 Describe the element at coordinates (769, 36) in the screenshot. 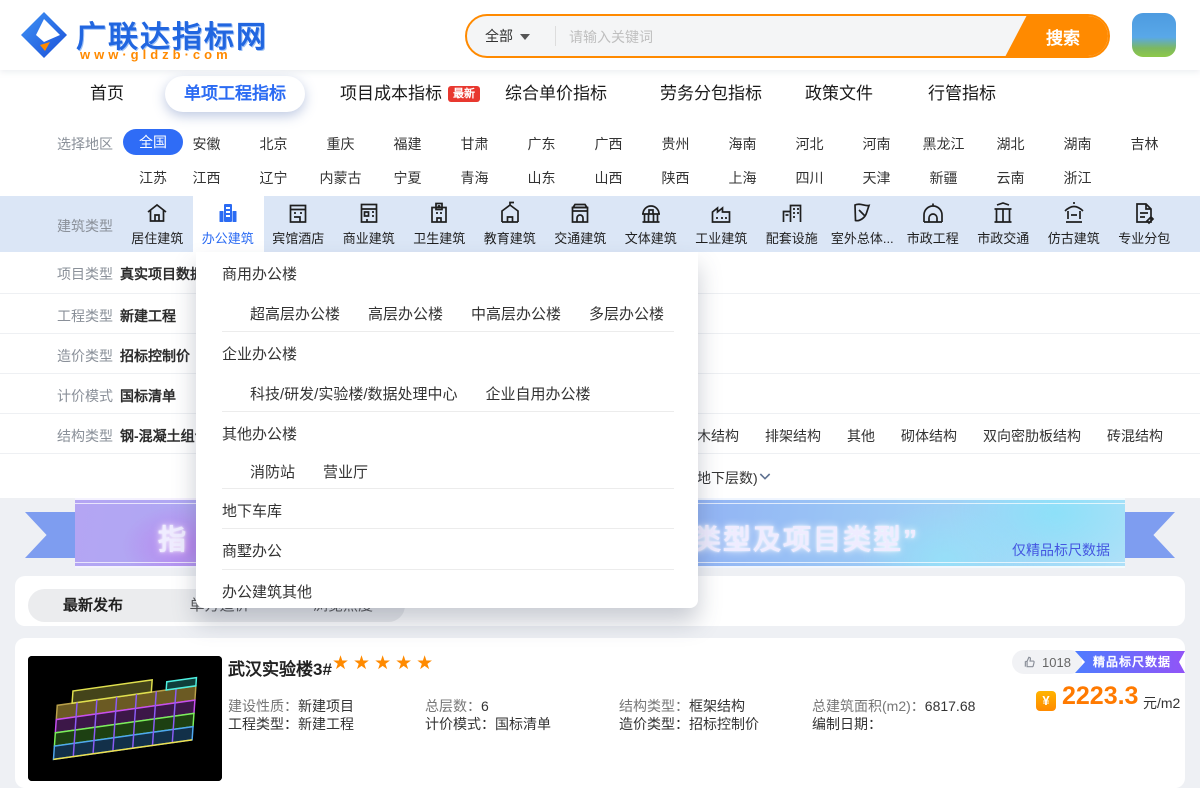

I see `search-input` at that location.